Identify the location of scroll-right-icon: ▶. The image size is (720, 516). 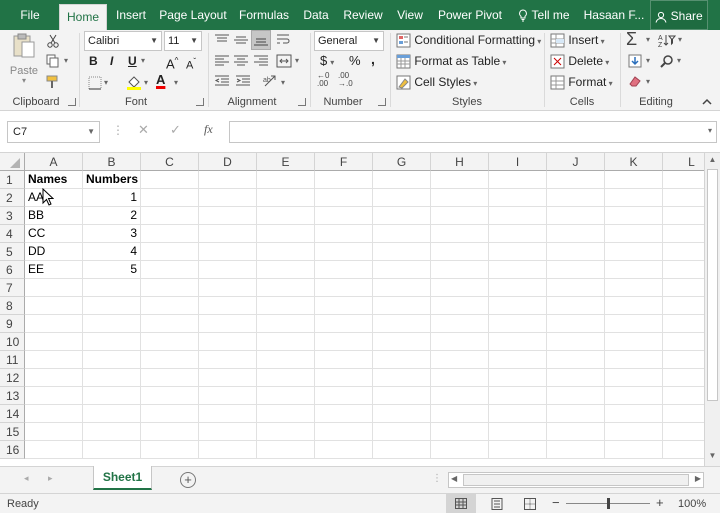
(698, 478).